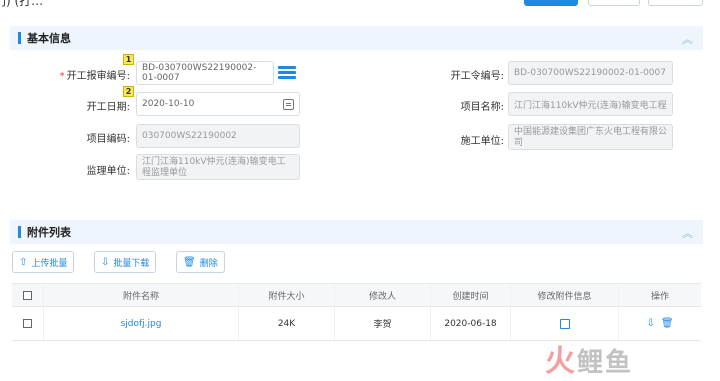  I want to click on attachment-size: 24K, so click(287, 323).